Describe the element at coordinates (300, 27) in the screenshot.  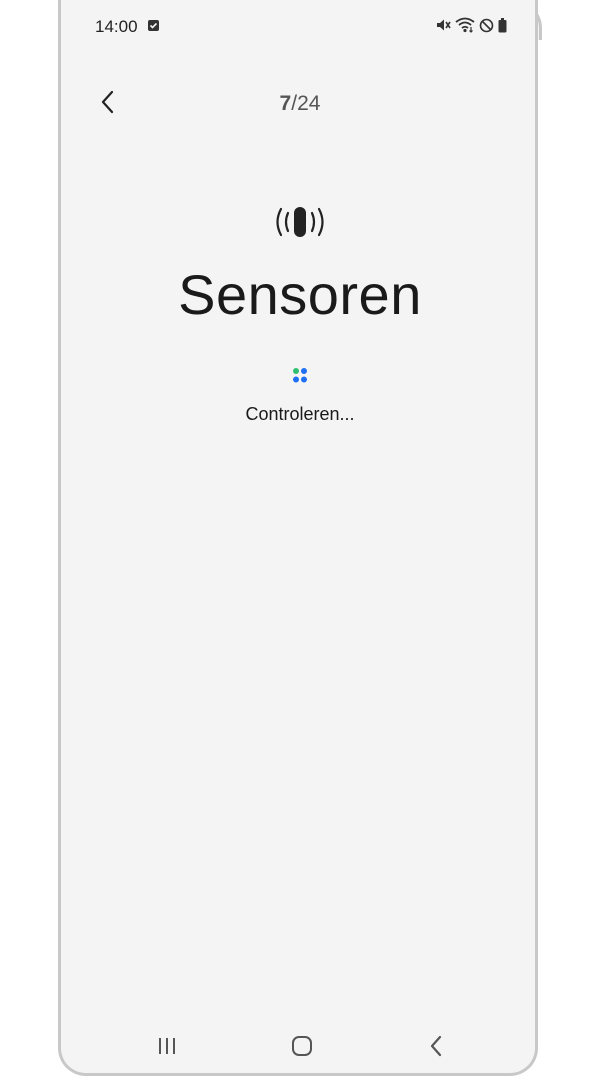
I see `status-bar: 14:00` at that location.